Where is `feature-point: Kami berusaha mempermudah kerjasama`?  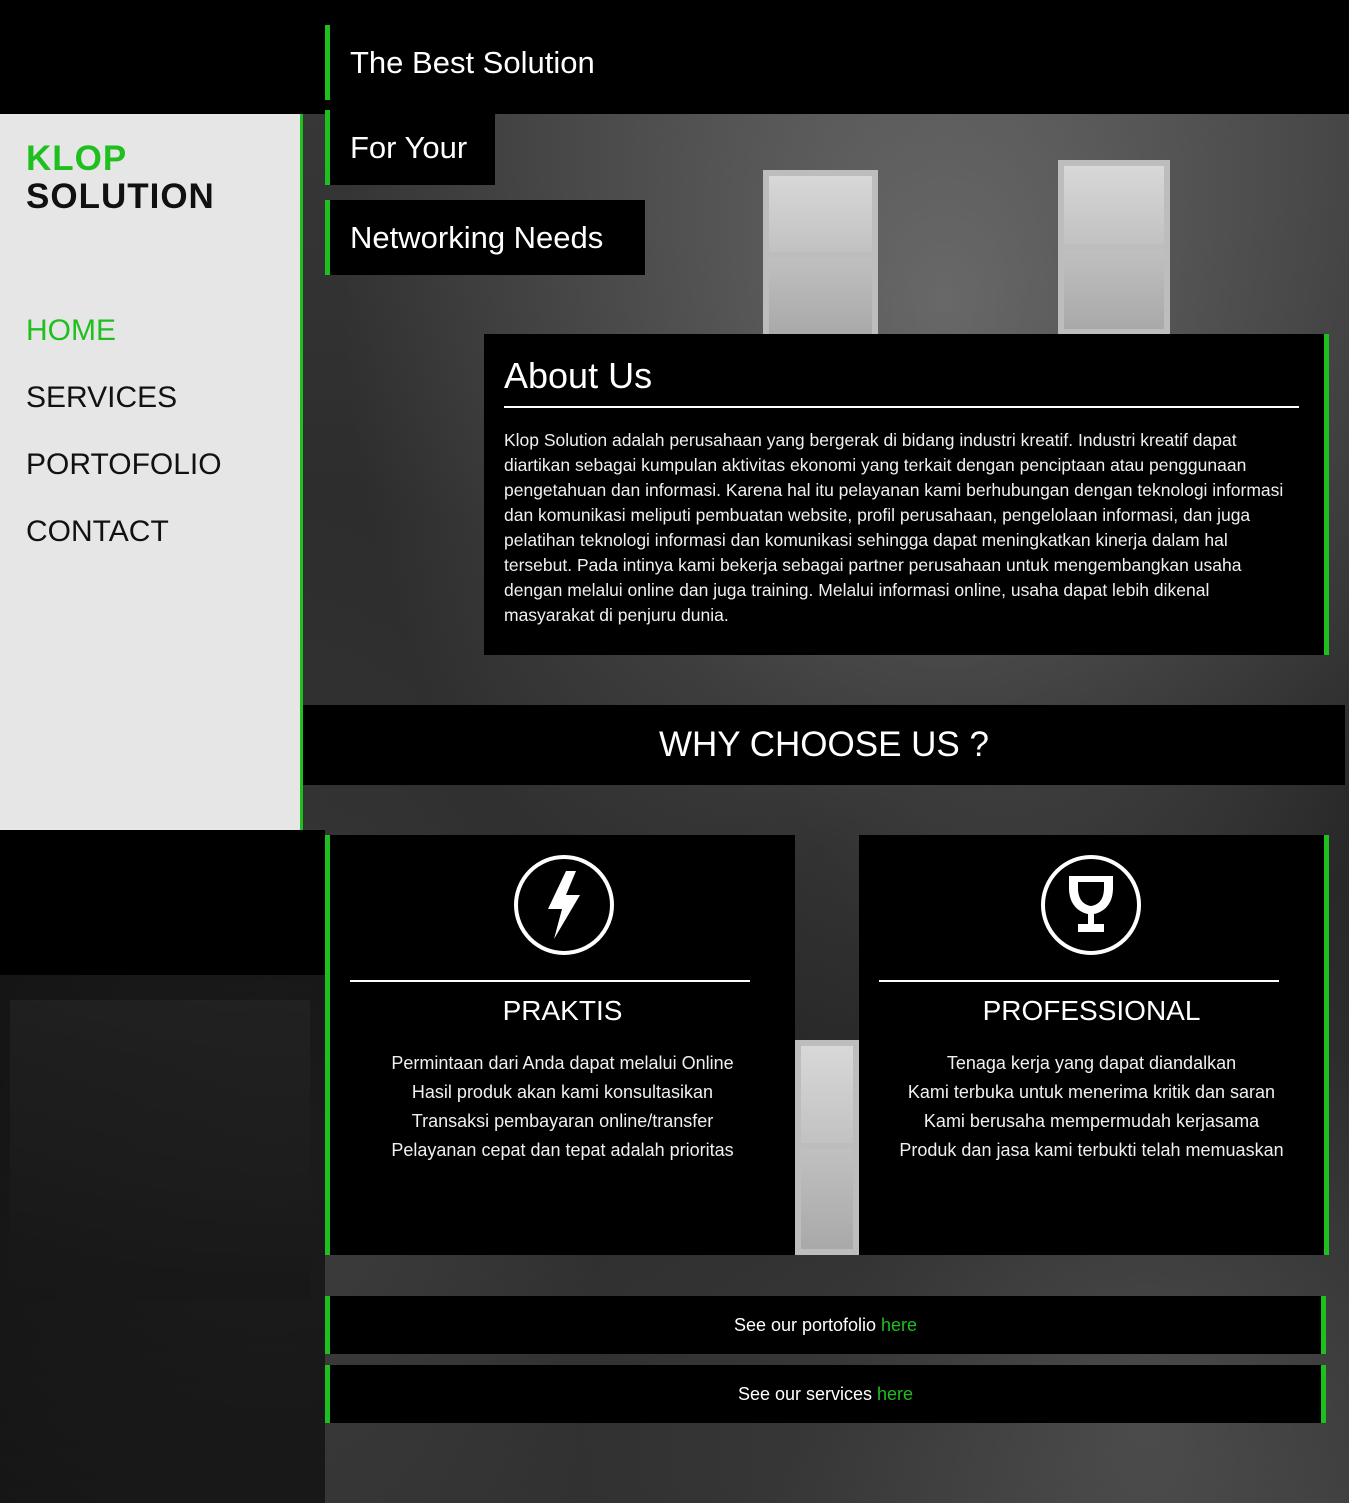
feature-point: Kami berusaha mempermudah kerjasama is located at coordinates (1091, 1121).